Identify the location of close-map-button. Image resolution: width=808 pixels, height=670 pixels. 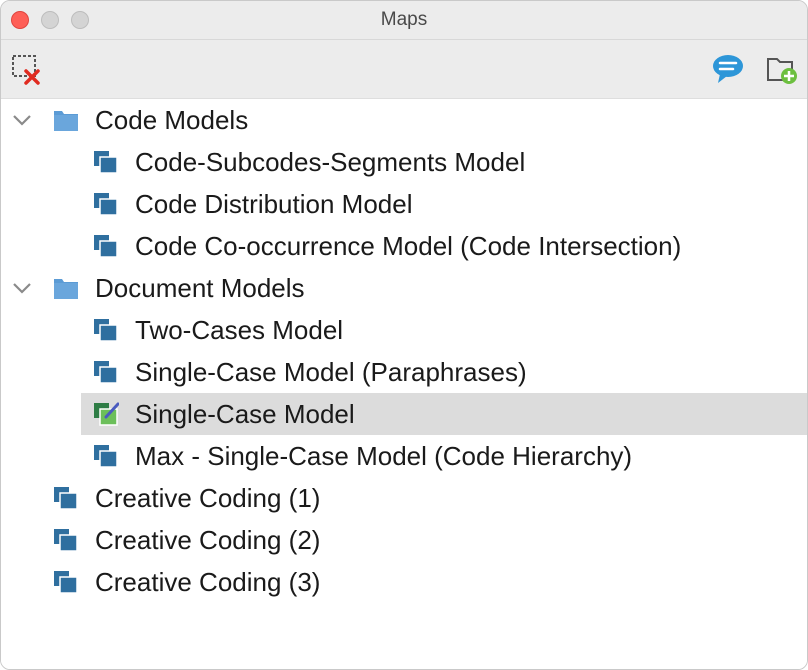
(26, 69).